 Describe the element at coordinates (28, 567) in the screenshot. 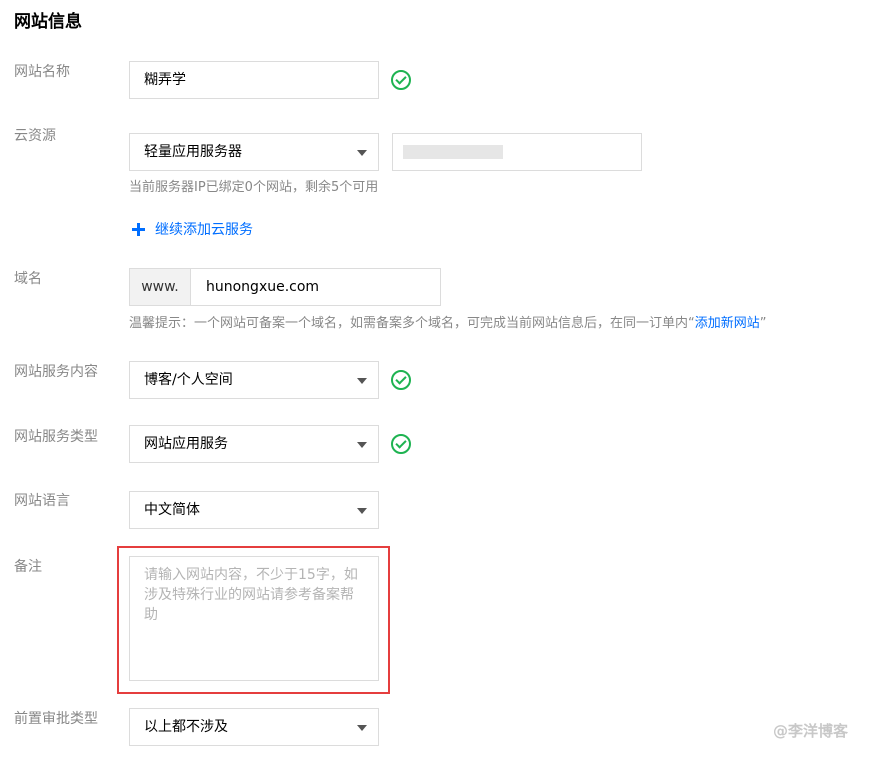

I see `remark-label: 备注` at that location.